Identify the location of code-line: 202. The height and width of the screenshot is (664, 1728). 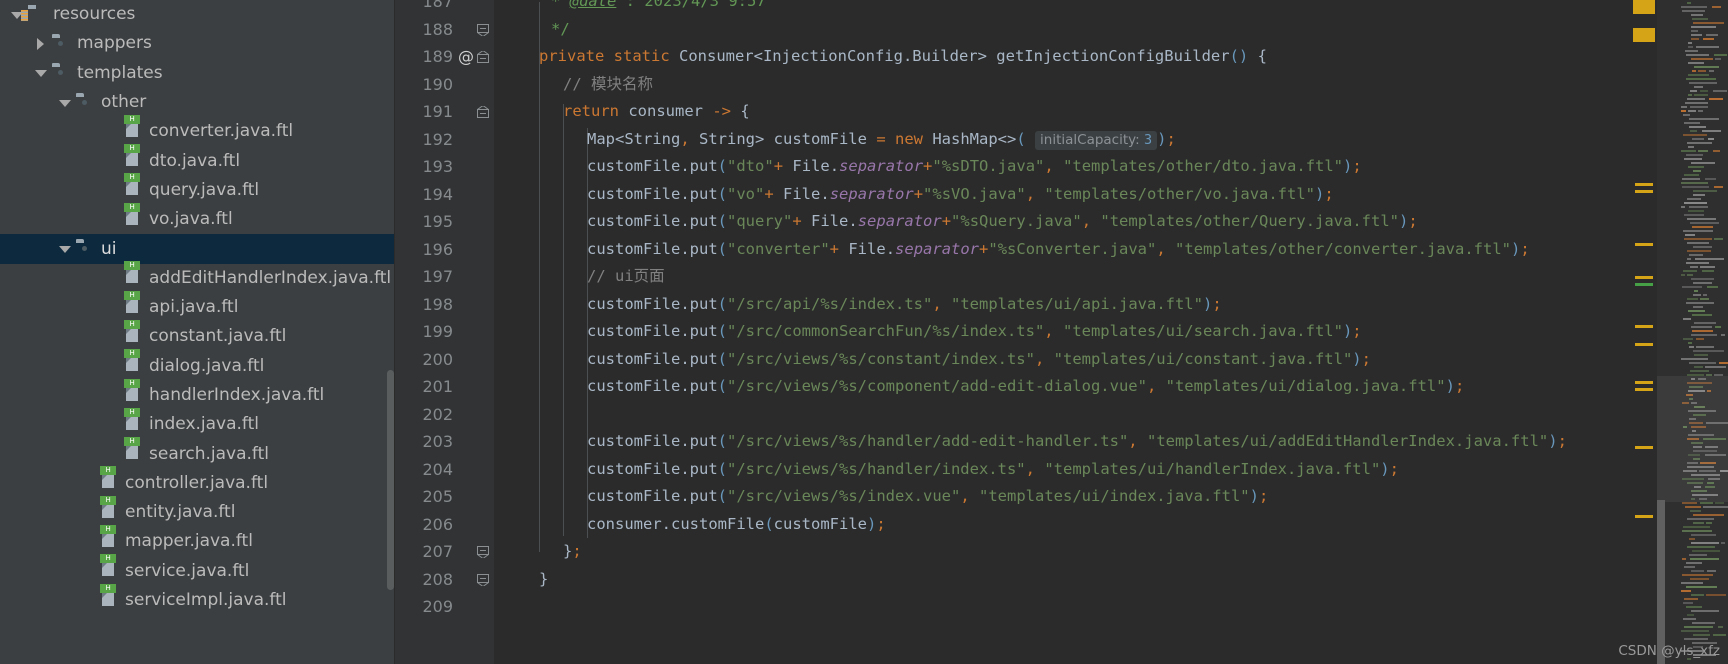
(1061, 415).